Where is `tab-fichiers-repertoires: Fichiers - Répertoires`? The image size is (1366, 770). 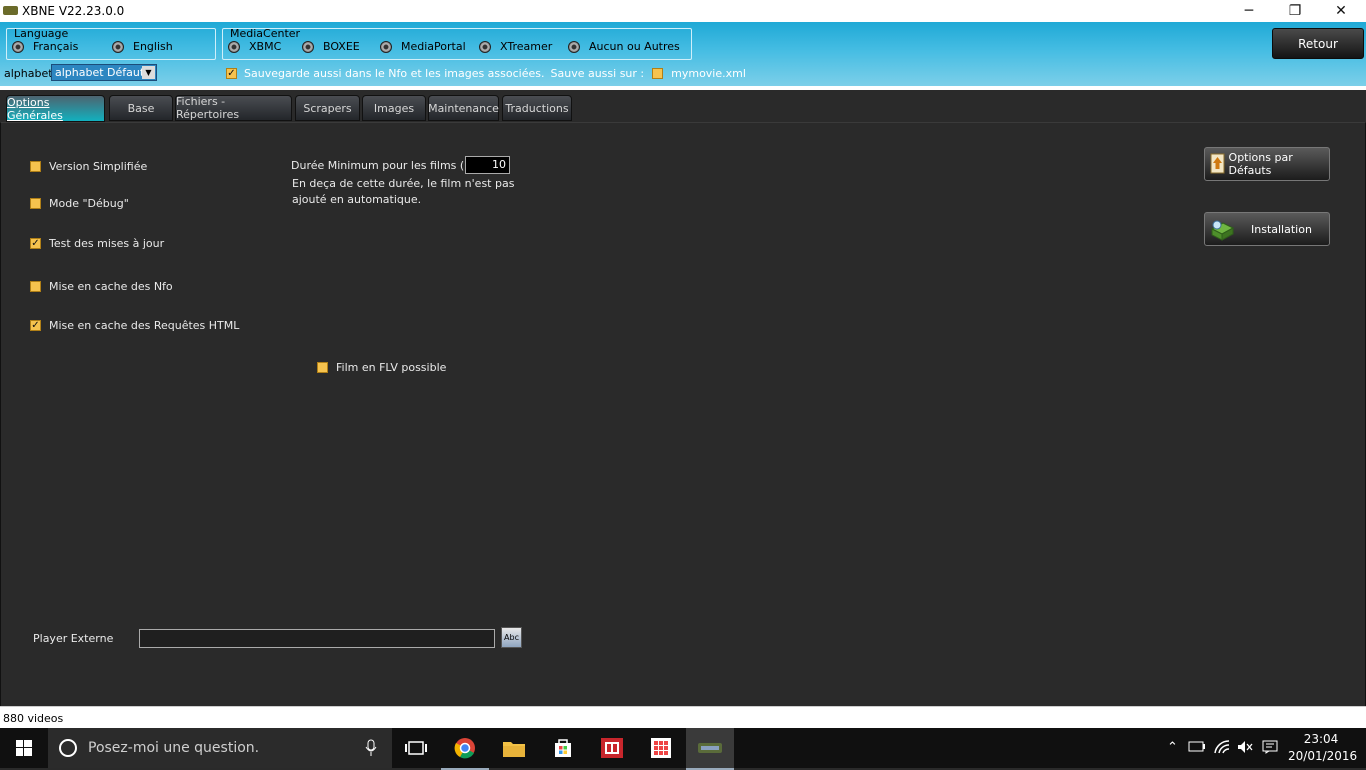
tab-fichiers-repertoires: Fichiers - Répertoires is located at coordinates (233, 108).